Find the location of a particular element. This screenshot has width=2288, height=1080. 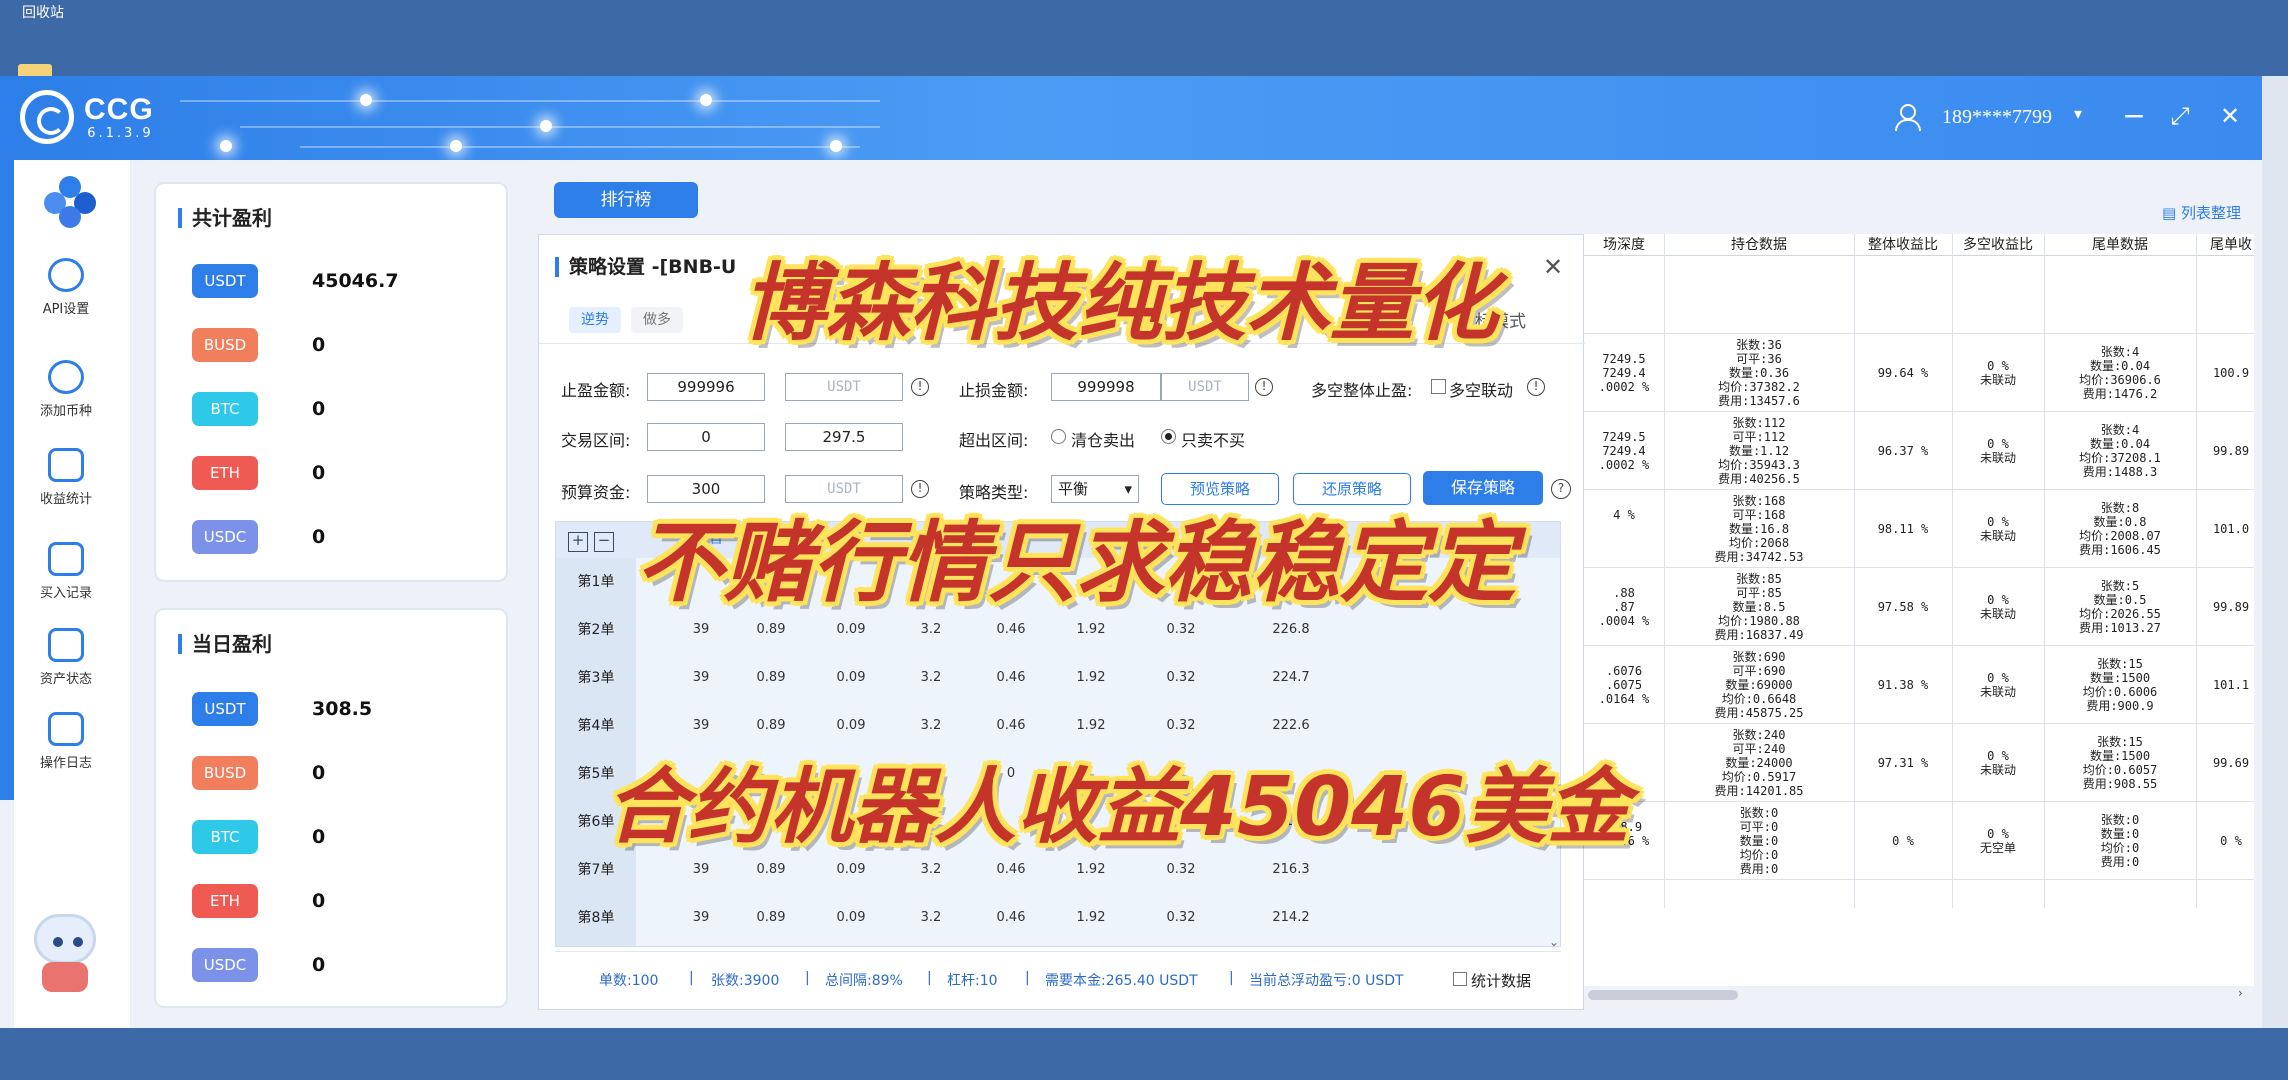

cell-line: 数量:1500 is located at coordinates (2120, 678).